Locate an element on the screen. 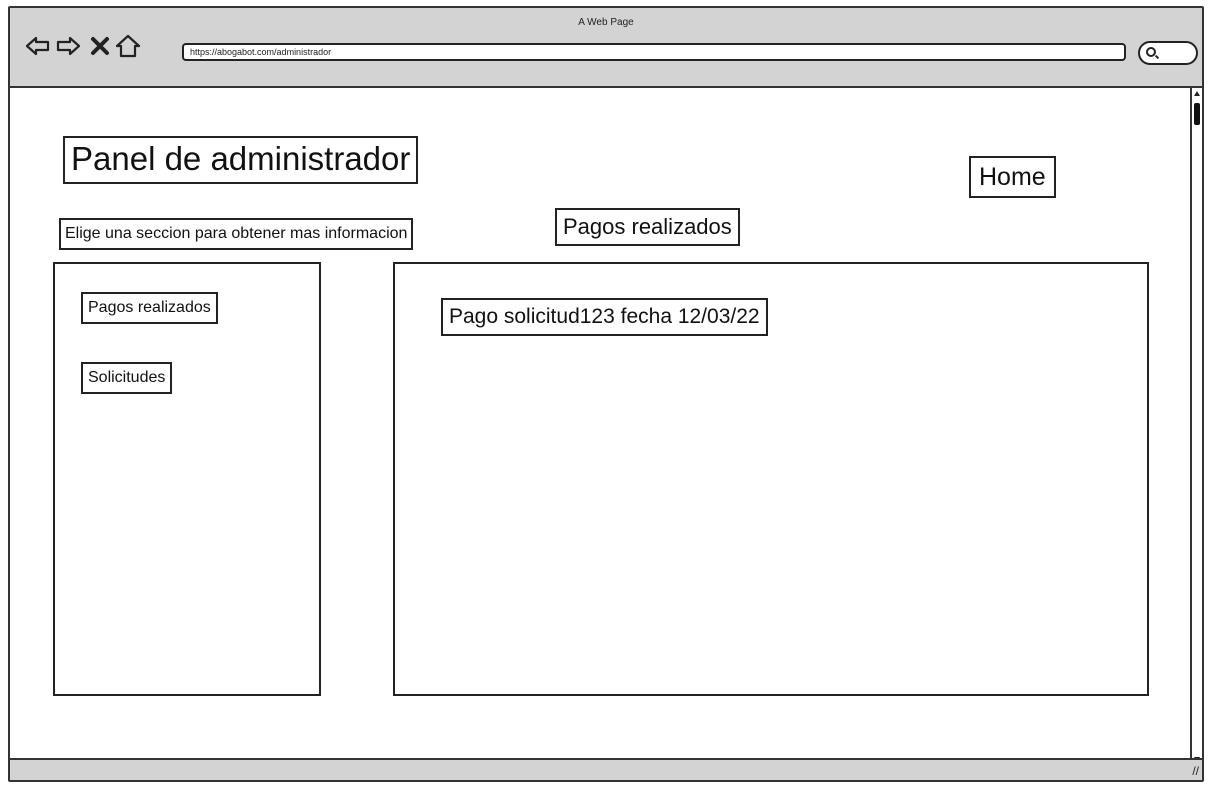 This screenshot has height=786, width=1211. window-title: A Web Page is located at coordinates (606, 22).